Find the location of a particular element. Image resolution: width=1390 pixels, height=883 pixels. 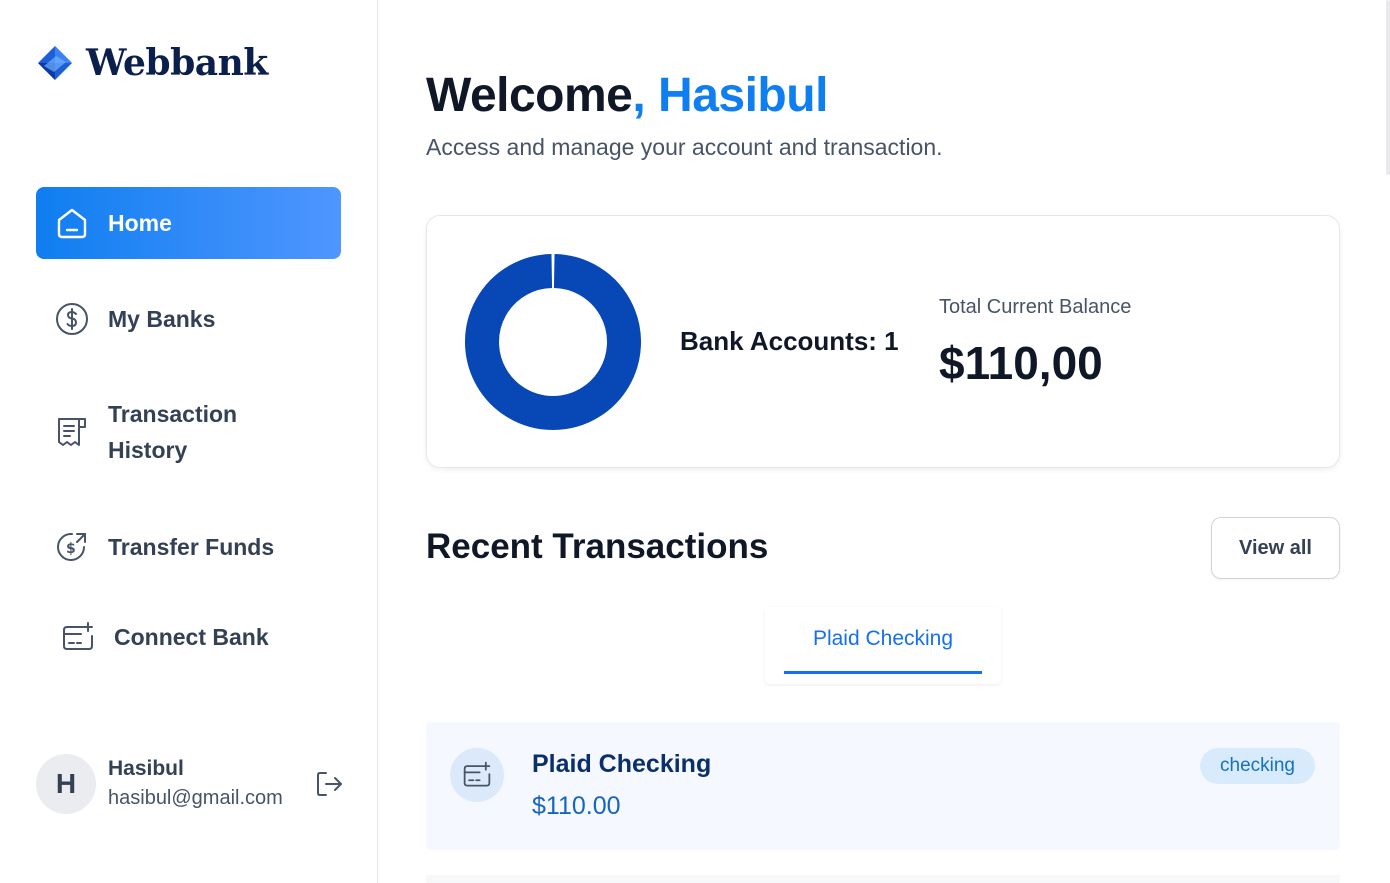

recent-transactions-title: Recent Transactions is located at coordinates (597, 546).